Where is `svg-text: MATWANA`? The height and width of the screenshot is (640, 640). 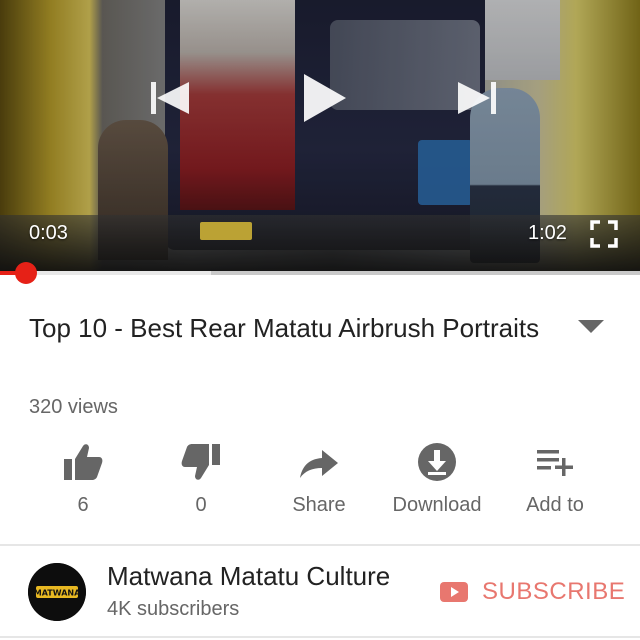 svg-text: MATWANA is located at coordinates (57, 593).